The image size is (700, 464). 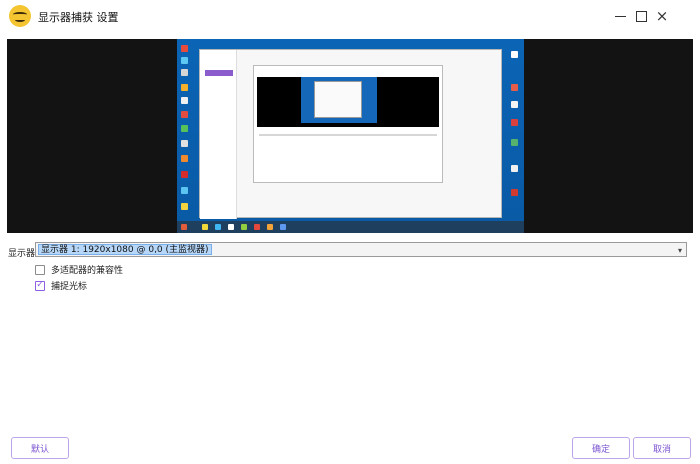 What do you see at coordinates (20, 16) in the screenshot?
I see `app-logo-icon` at bounding box center [20, 16].